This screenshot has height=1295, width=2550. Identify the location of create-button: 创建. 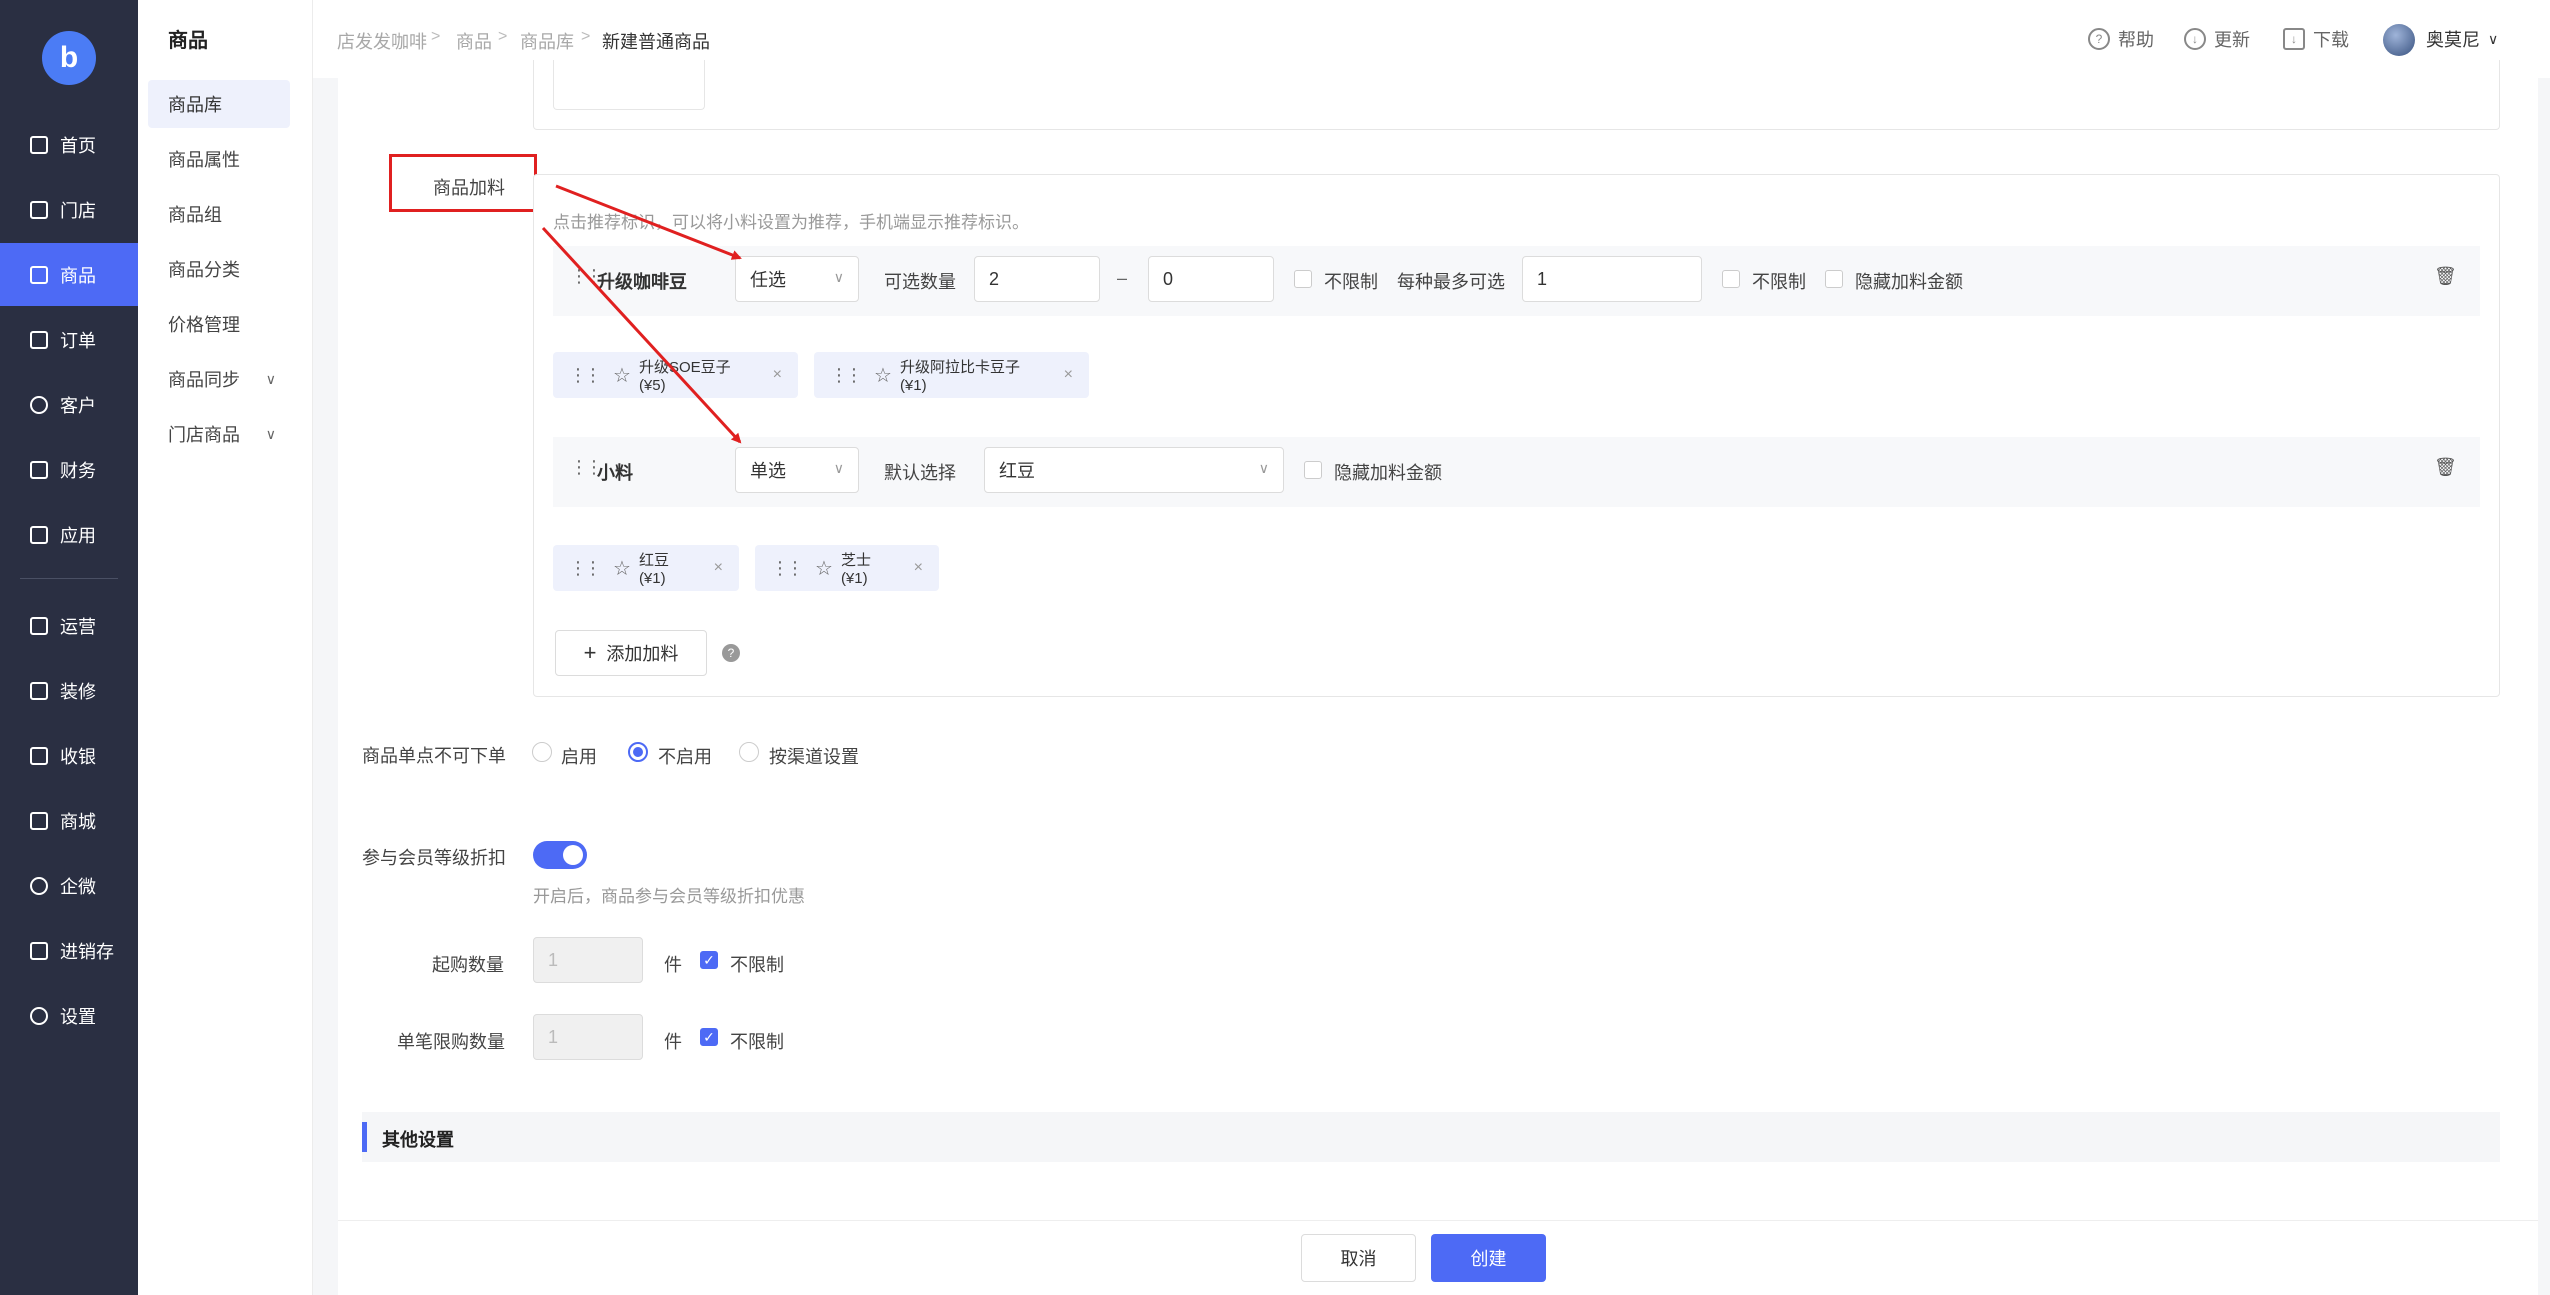
(1488, 1258).